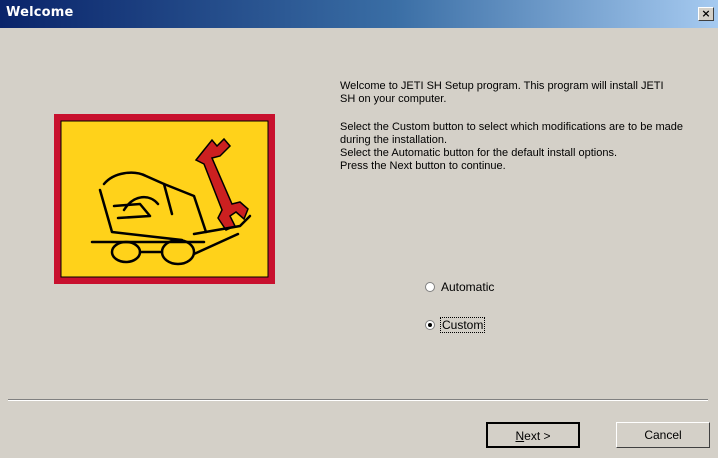 This screenshot has width=718, height=458. Describe the element at coordinates (430, 325) in the screenshot. I see `custom-radio-indicator` at that location.